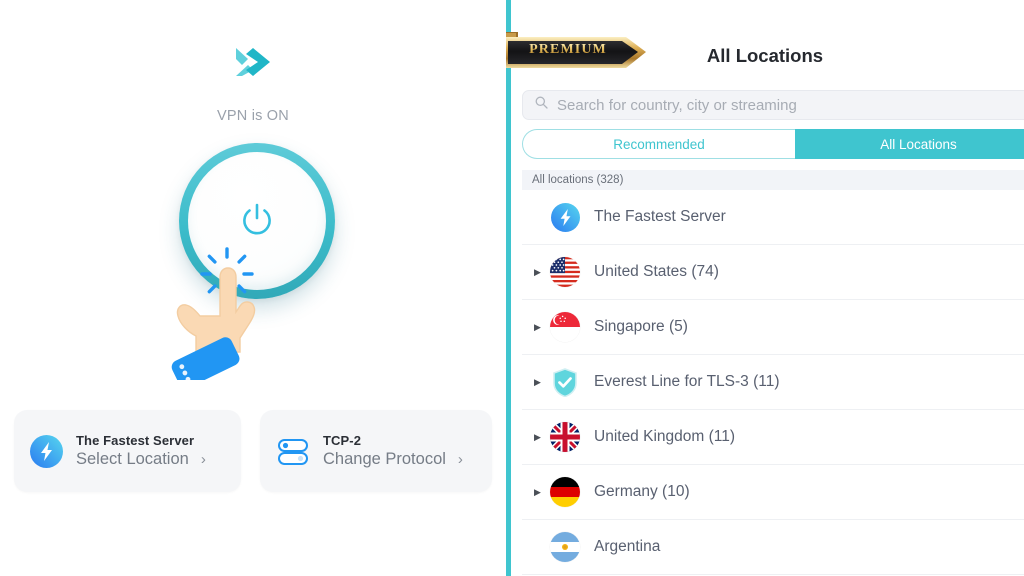 This screenshot has width=1024, height=576. What do you see at coordinates (565, 547) in the screenshot?
I see `flag-ar-icon` at bounding box center [565, 547].